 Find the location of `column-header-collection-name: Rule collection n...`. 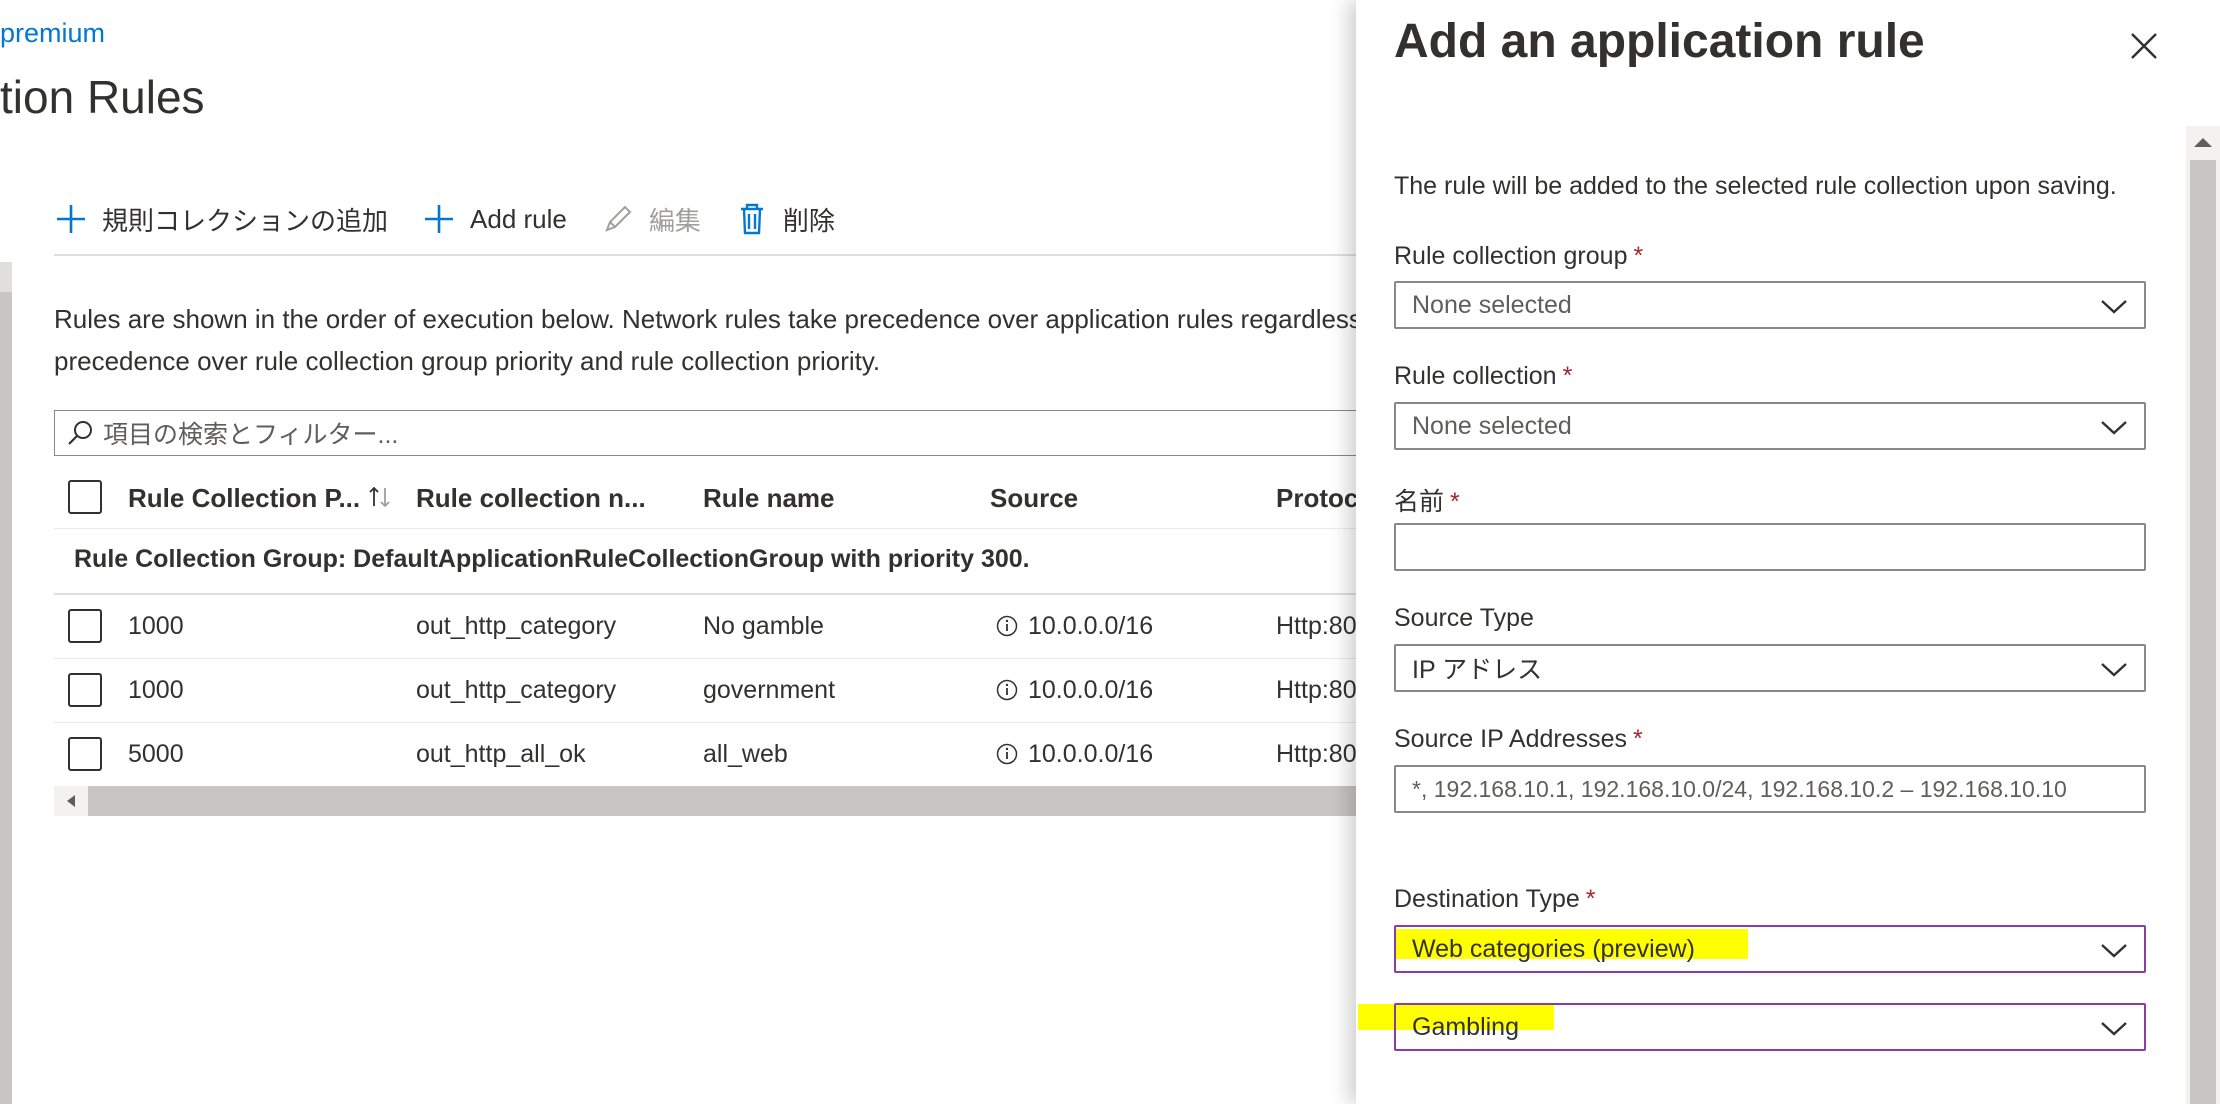

column-header-collection-name: Rule collection n... is located at coordinates (531, 498).